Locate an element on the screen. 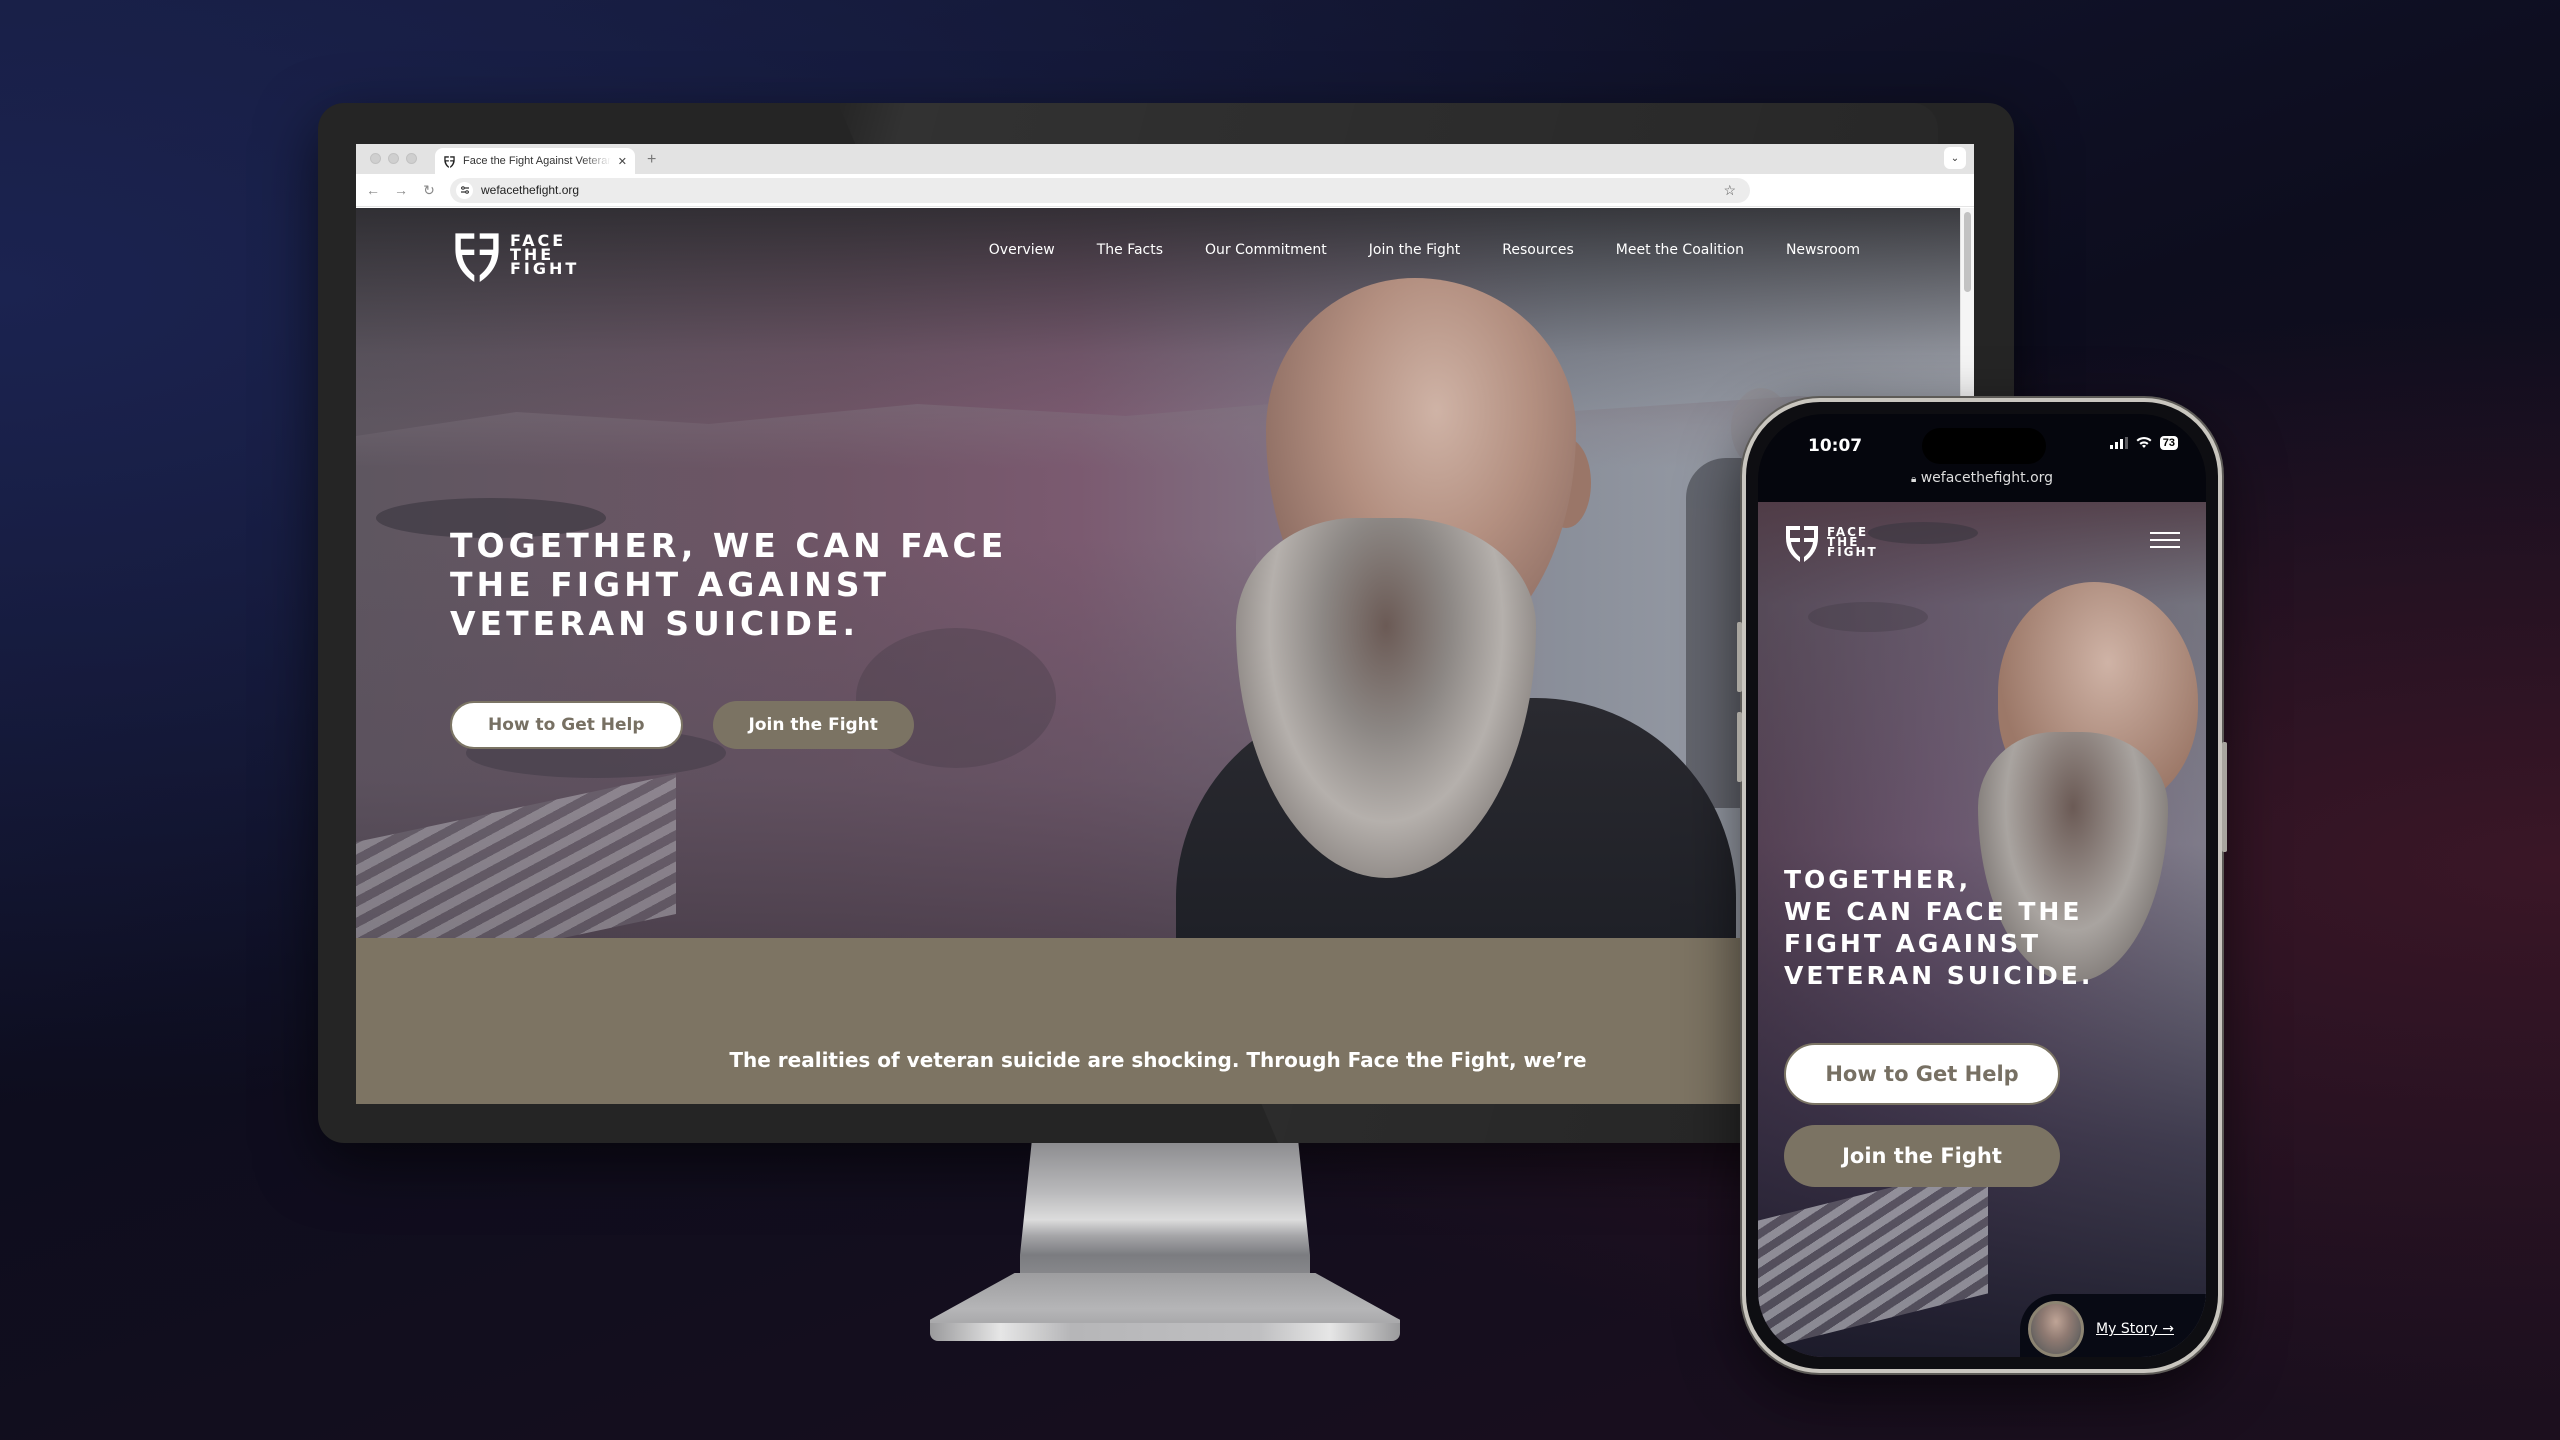 This screenshot has height=1440, width=2560. headline-line: Together, is located at coordinates (1878, 879).